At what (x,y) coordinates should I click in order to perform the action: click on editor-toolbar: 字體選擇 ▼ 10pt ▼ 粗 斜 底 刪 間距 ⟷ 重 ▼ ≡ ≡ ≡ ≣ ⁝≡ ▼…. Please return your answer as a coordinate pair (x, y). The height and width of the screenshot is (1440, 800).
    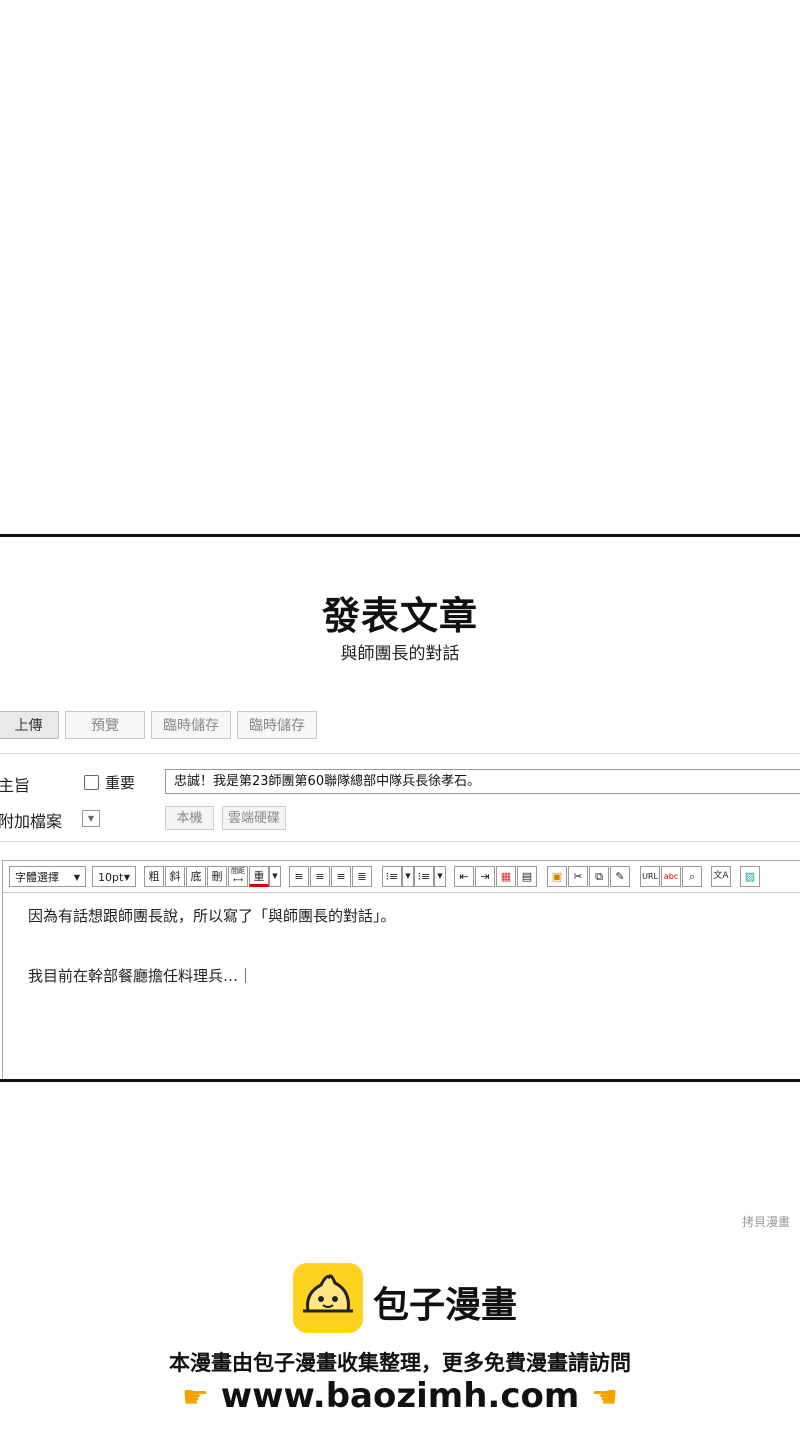
    Looking at the image, I should click on (401, 877).